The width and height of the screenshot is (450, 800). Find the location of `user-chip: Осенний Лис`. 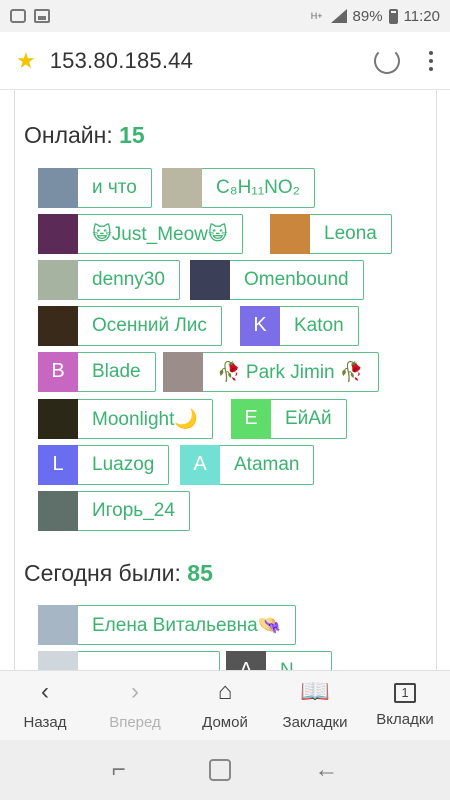

user-chip: Осенний Лис is located at coordinates (130, 325).